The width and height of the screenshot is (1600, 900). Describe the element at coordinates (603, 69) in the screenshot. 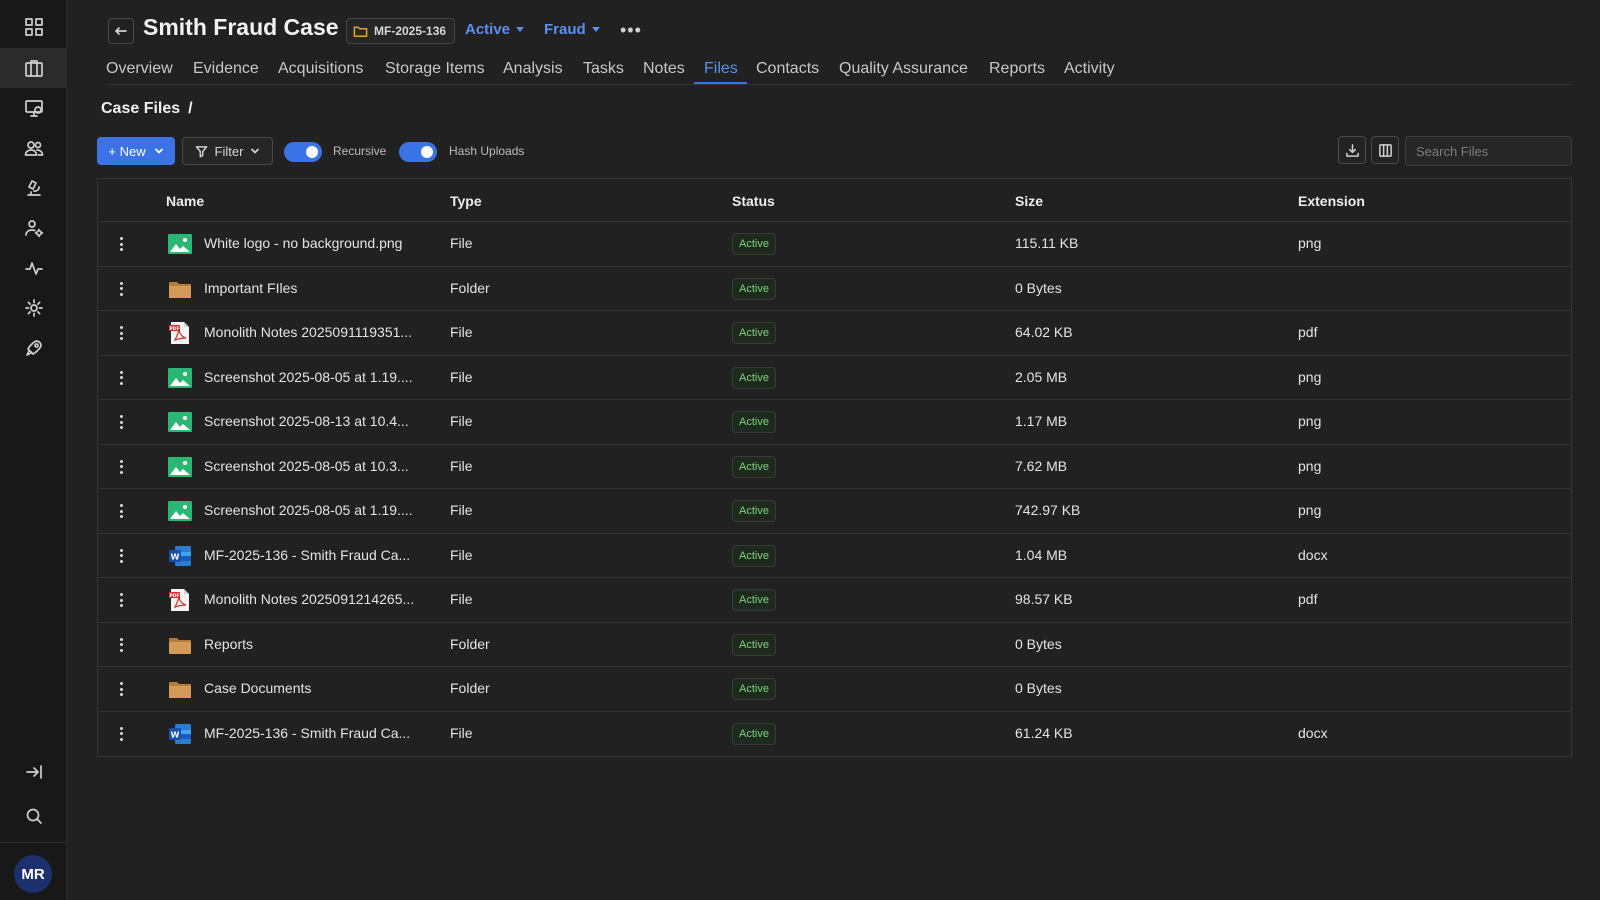

I see `tab-tasks: Tasks` at that location.